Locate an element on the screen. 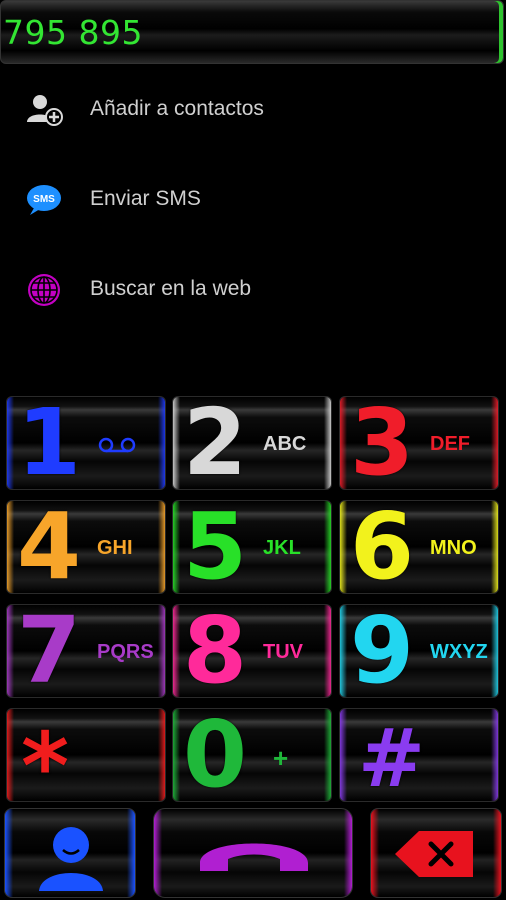  key-3-letters: DEF is located at coordinates (450, 444).